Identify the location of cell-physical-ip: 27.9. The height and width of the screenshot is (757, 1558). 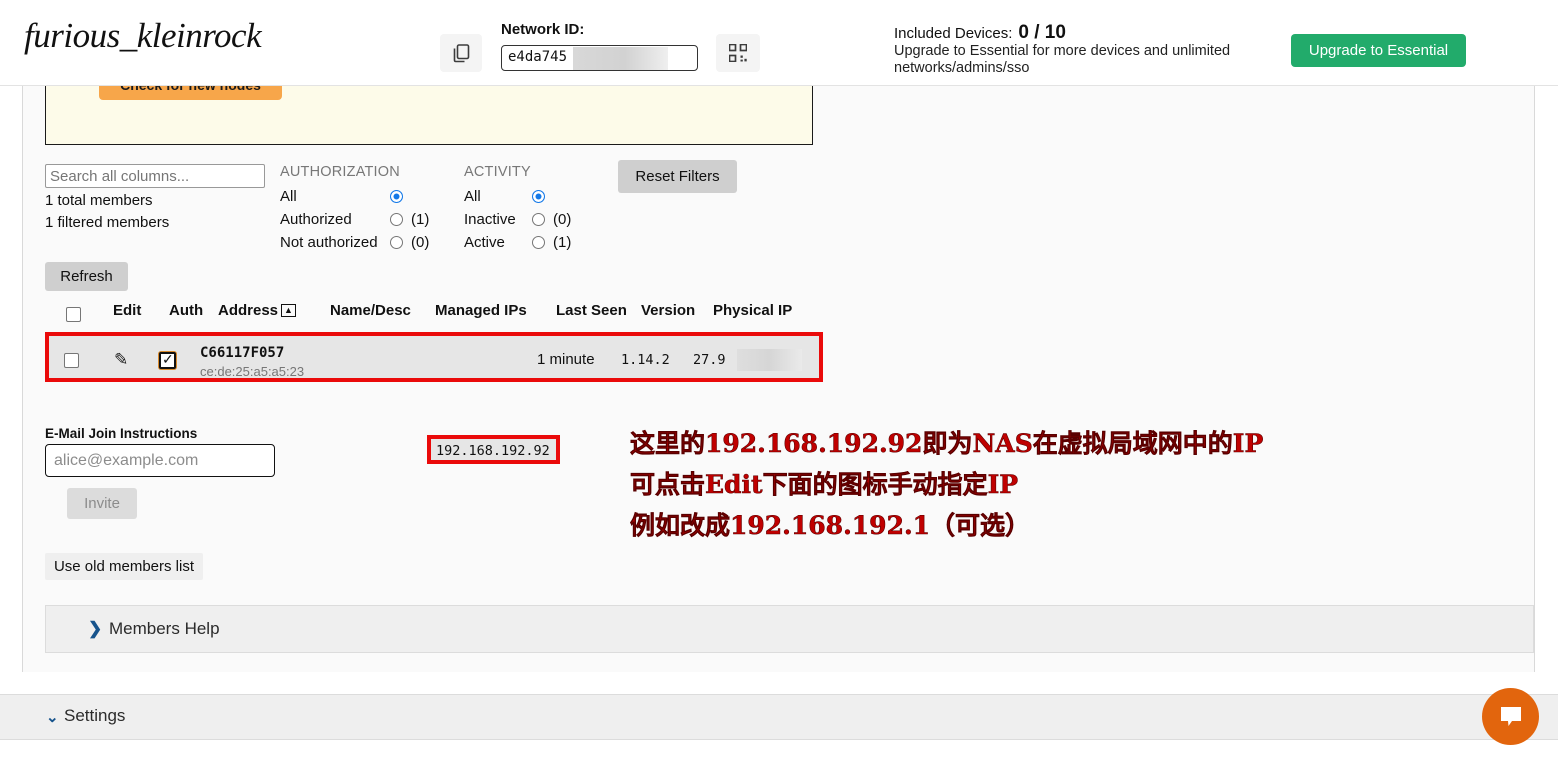
(709, 360).